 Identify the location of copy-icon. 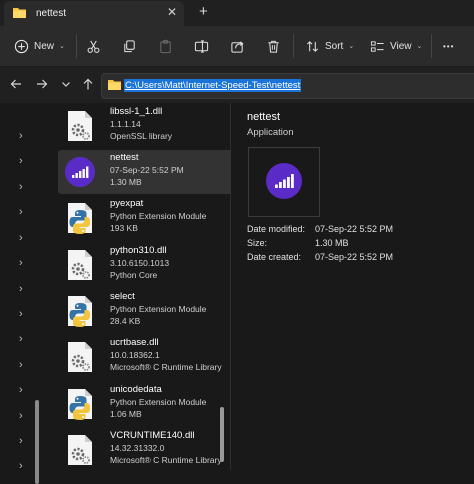
(129, 45).